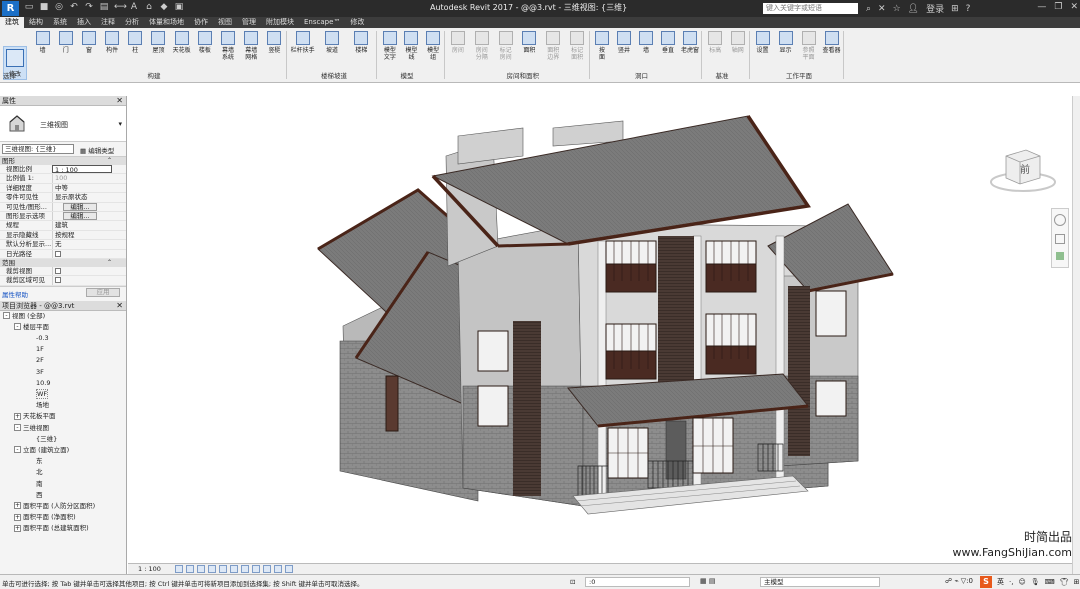 The width and height of the screenshot is (1080, 589). Describe the element at coordinates (63, 439) in the screenshot. I see `browser-item: {三维}` at that location.